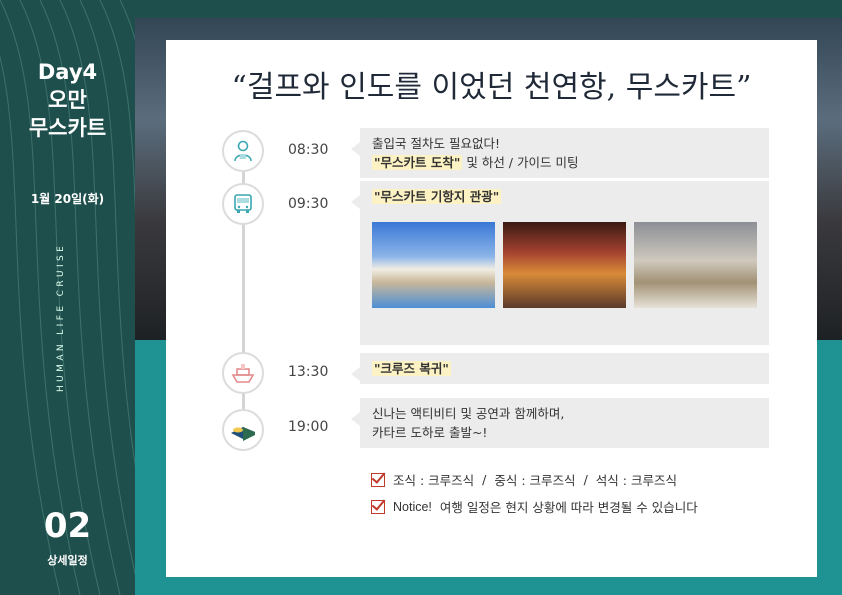 The width and height of the screenshot is (842, 595). Describe the element at coordinates (67, 560) in the screenshot. I see `section-label: 상세일정` at that location.